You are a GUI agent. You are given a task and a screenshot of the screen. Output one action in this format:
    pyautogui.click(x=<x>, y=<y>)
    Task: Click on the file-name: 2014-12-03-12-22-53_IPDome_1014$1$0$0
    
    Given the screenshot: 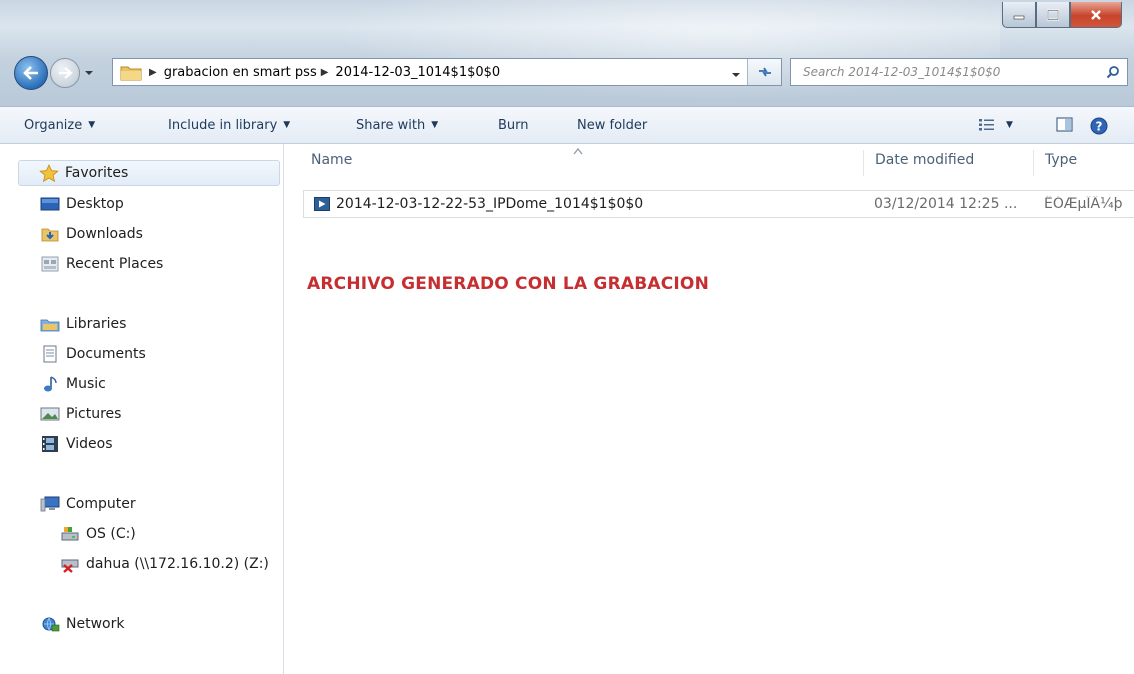 What is the action you would take?
    pyautogui.click(x=490, y=204)
    